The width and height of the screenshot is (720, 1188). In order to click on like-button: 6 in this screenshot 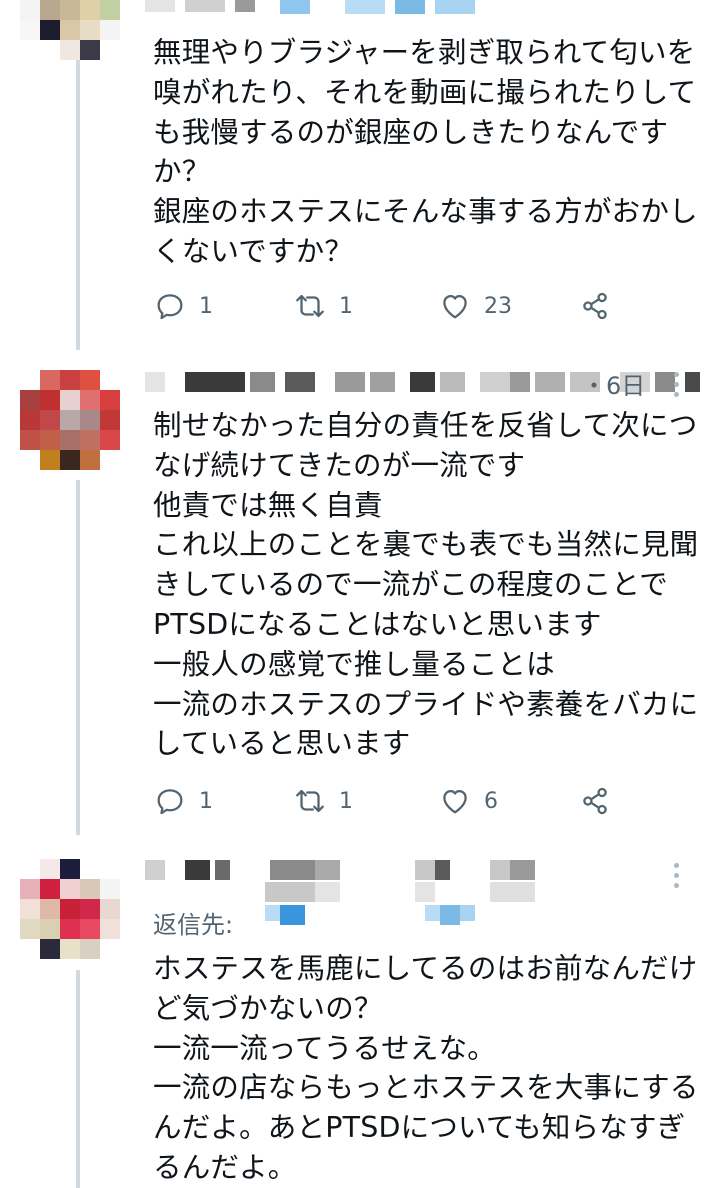, I will do `click(468, 801)`.